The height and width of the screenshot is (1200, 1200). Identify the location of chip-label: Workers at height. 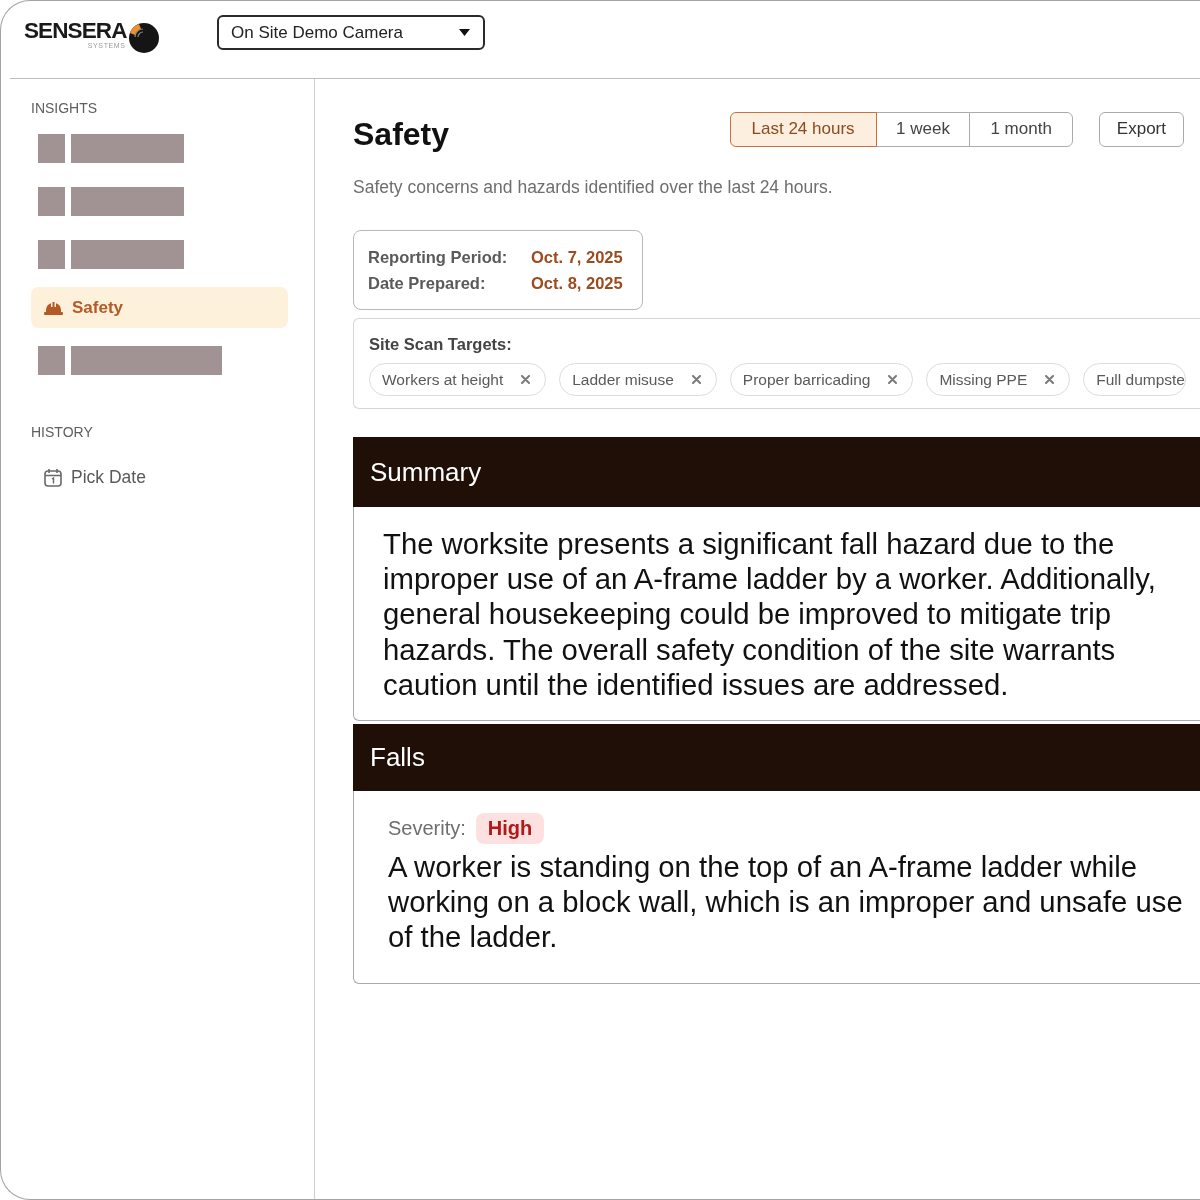
(443, 379).